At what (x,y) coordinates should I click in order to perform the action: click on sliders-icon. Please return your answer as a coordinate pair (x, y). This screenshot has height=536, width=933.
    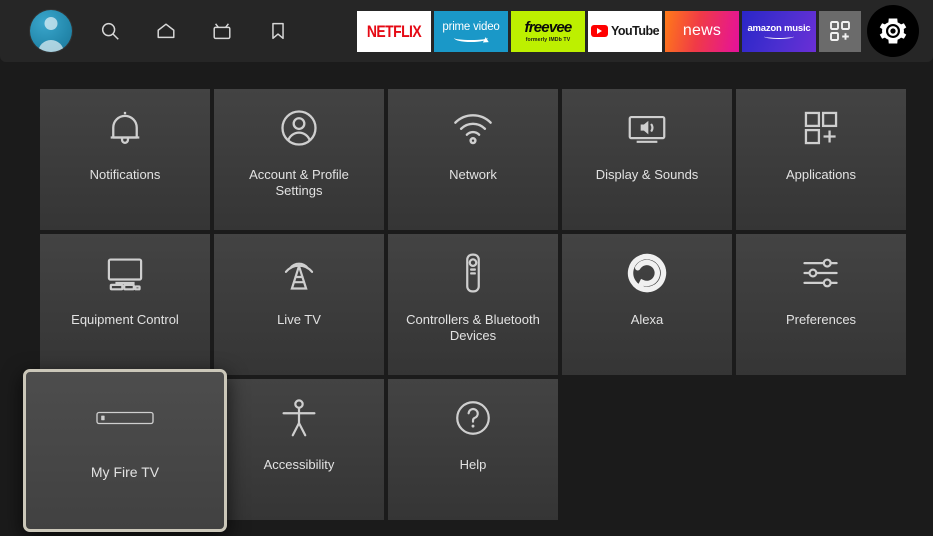
    Looking at the image, I should click on (821, 273).